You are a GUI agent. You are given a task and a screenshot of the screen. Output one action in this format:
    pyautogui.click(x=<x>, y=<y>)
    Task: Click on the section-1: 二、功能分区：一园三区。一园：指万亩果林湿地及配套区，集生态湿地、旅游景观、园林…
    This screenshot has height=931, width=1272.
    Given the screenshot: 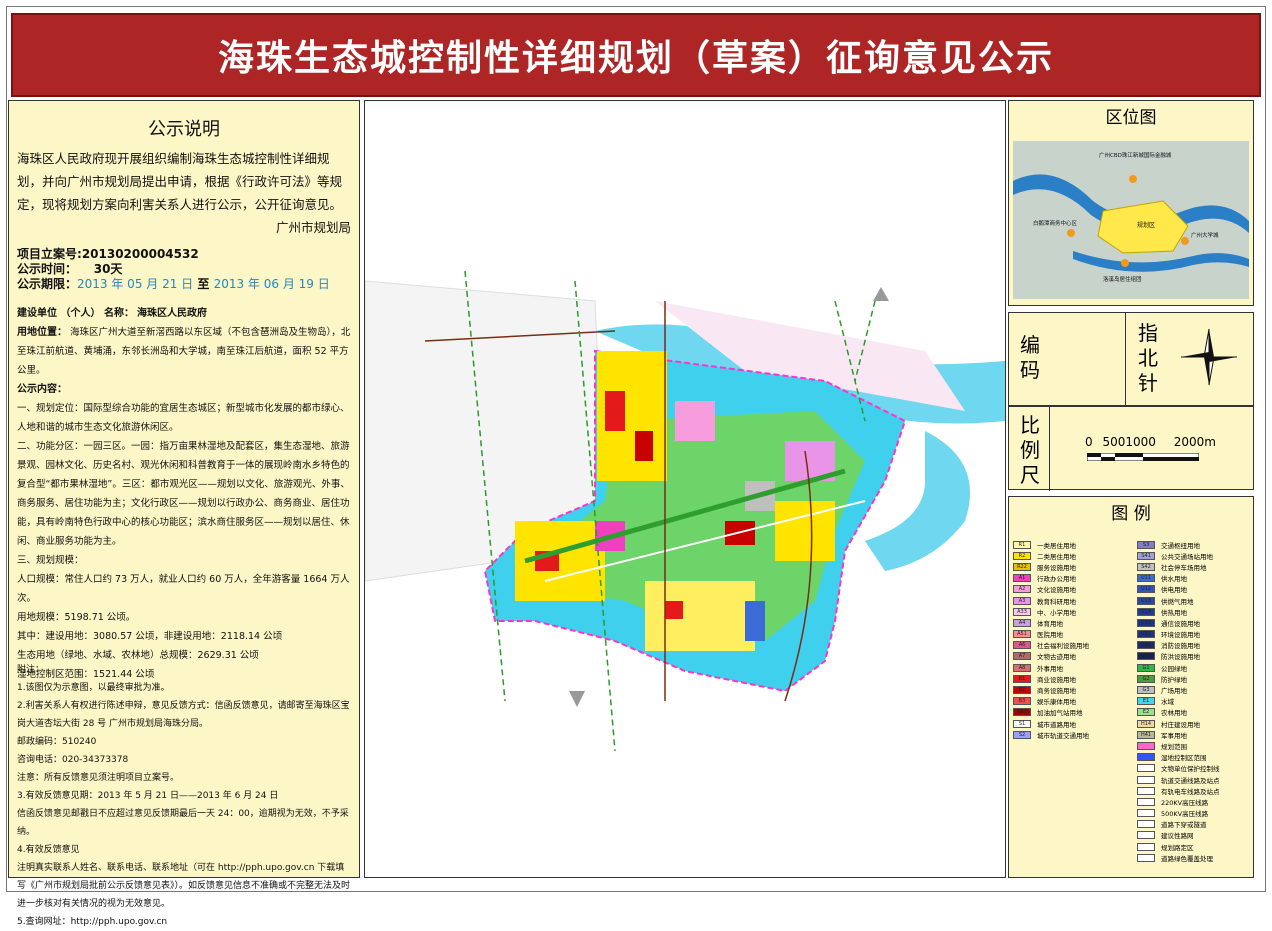 What is the action you would take?
    pyautogui.click(x=183, y=494)
    